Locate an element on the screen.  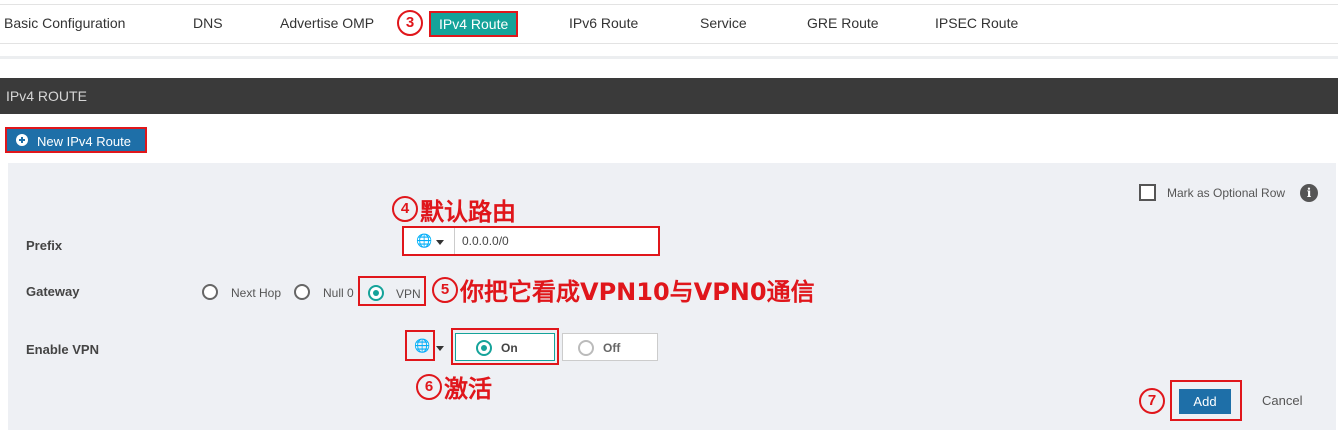
new-ipv4-route-button: New IPv4 Route is located at coordinates (76, 140).